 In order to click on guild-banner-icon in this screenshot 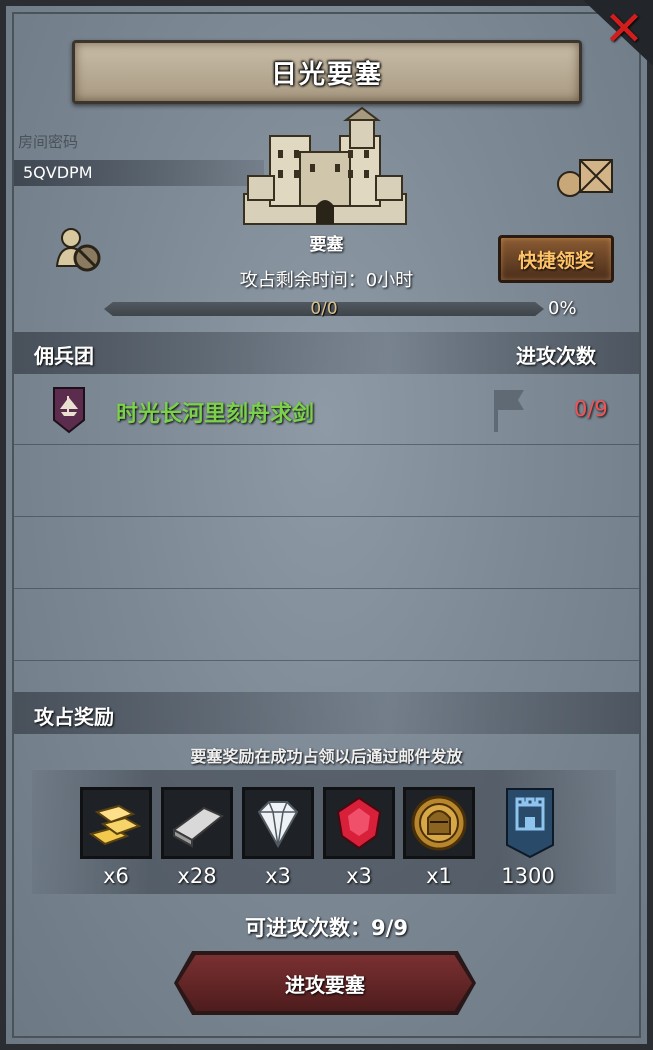, I will do `click(69, 410)`.